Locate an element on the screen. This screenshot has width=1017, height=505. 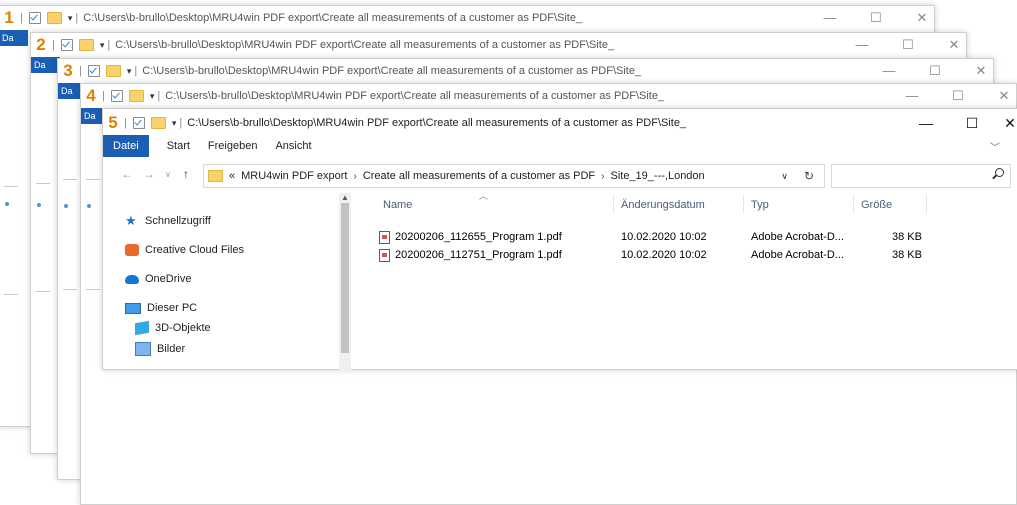
nav-item-onedrive: OneDrive is located at coordinates (158, 279).